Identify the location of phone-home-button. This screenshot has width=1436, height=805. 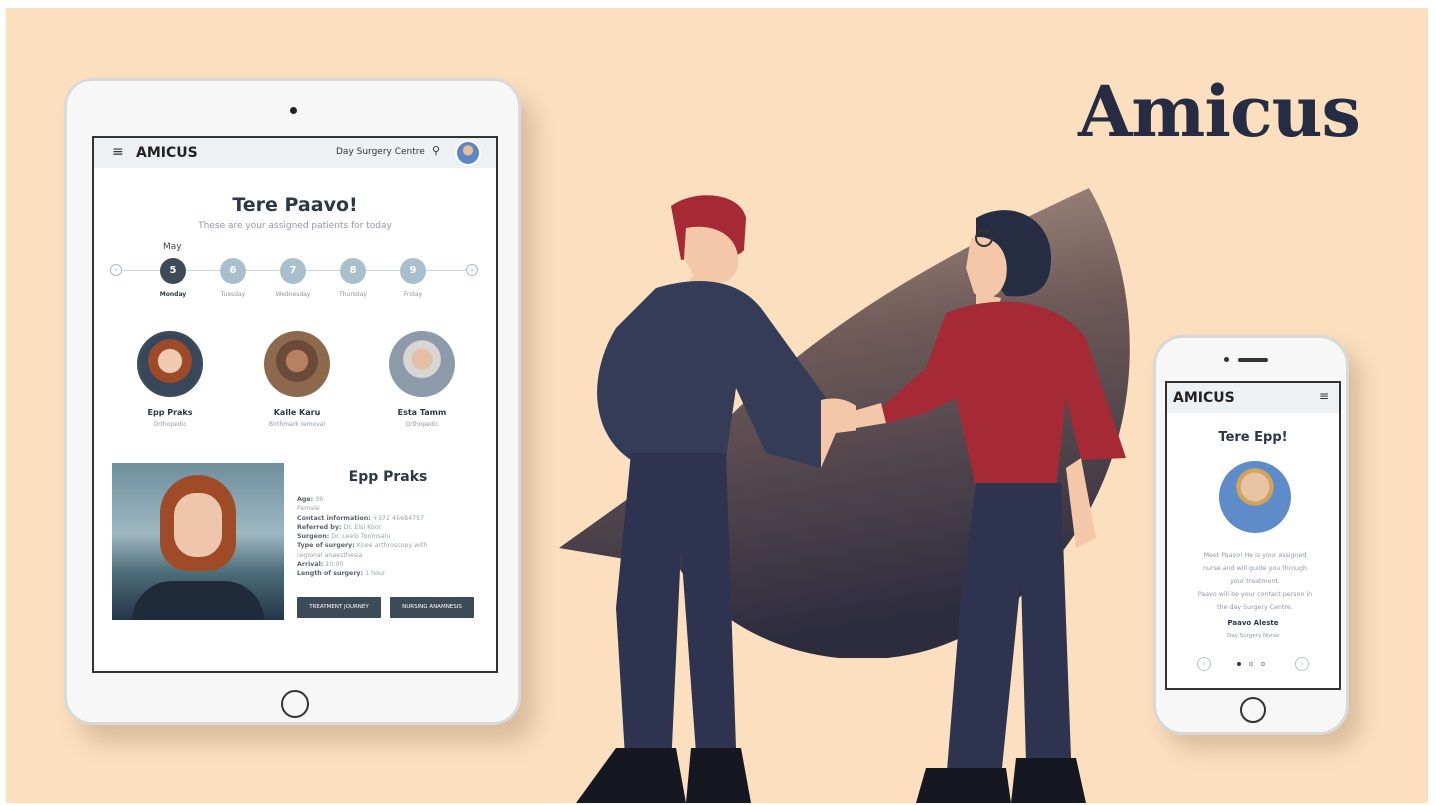
(1253, 710).